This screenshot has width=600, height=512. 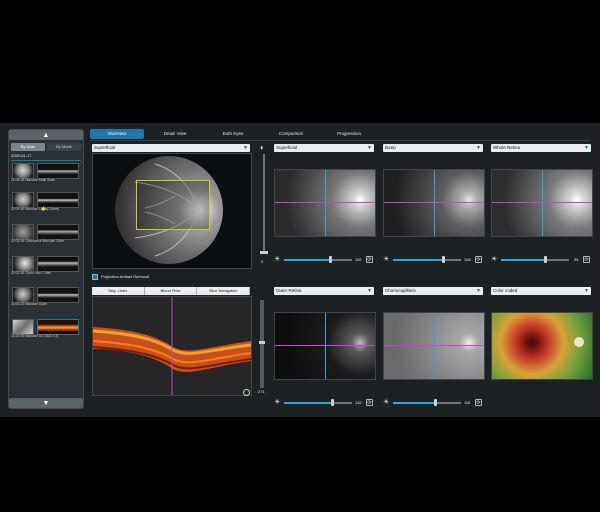 What do you see at coordinates (579, 342) in the screenshot?
I see `optic-disc` at bounding box center [579, 342].